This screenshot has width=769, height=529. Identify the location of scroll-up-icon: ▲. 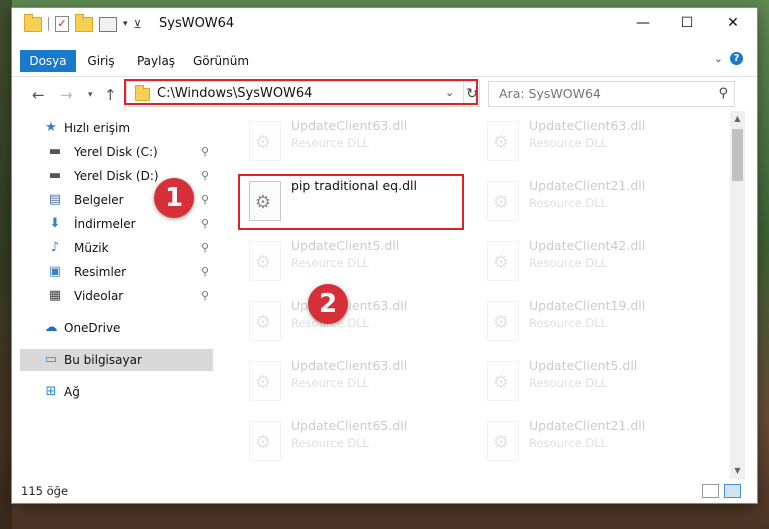
(737, 119).